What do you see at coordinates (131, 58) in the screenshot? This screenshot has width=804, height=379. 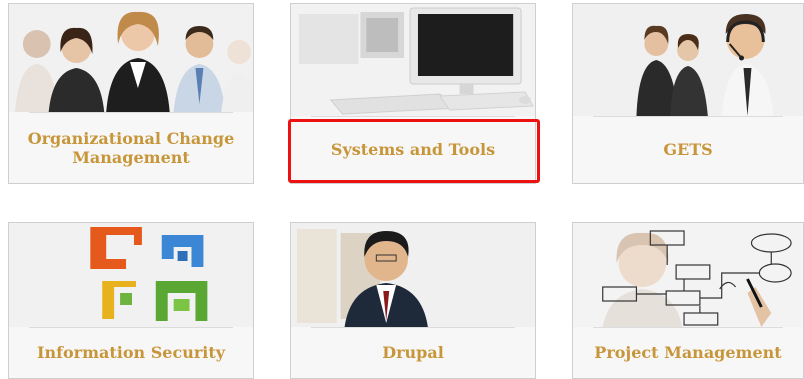 I see `business-people-group-icon` at bounding box center [131, 58].